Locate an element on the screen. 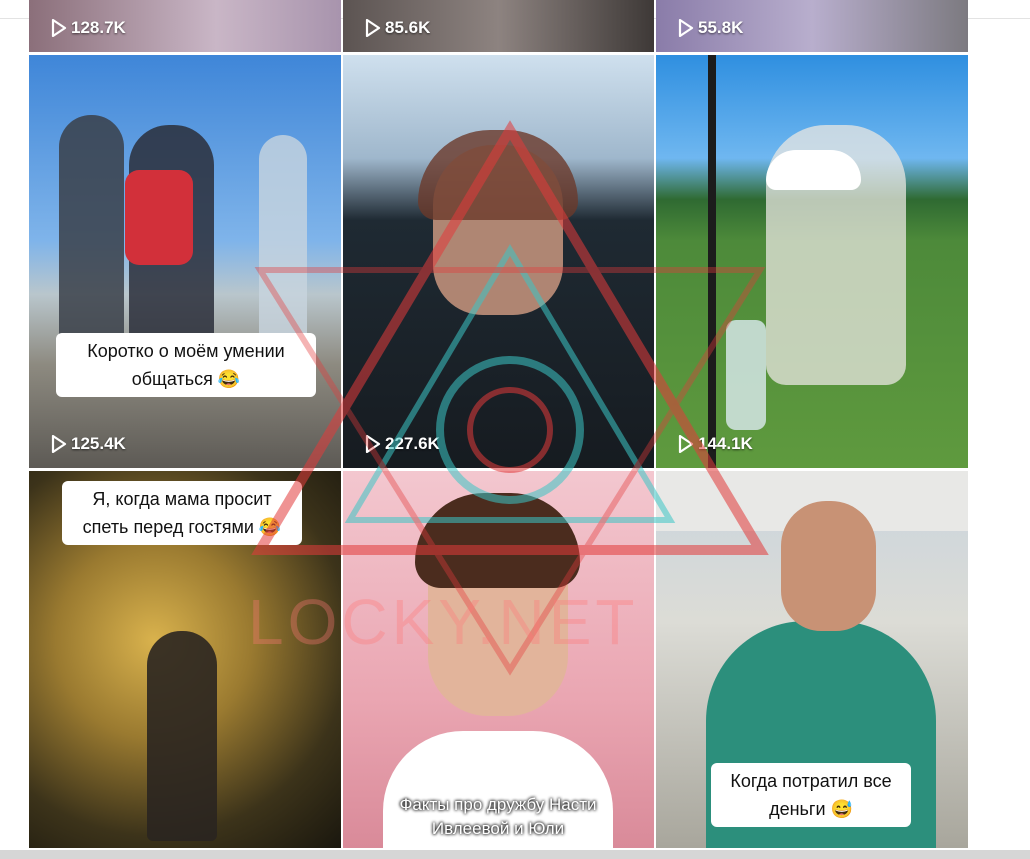  video-tile: Коротко о моём умении общаться 😂 125.4K is located at coordinates (185, 261).